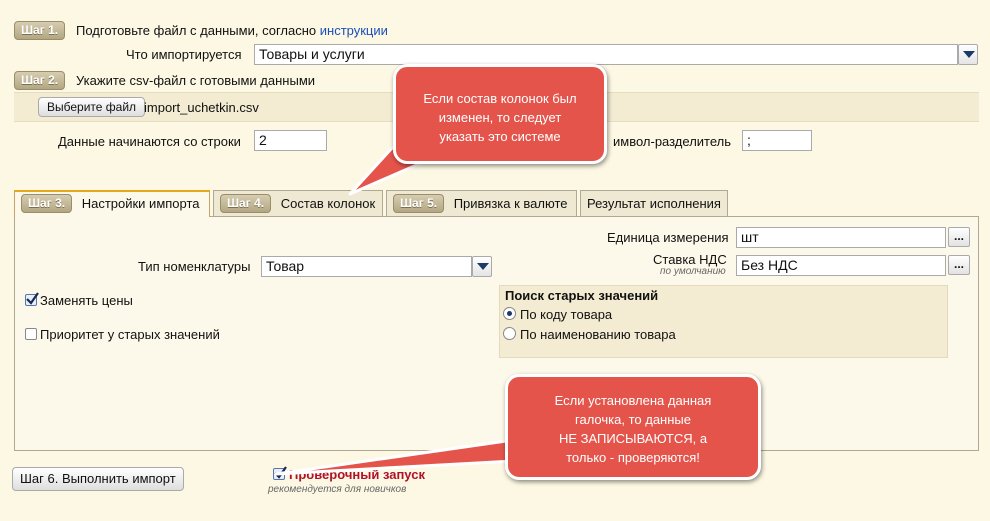 This screenshot has height=521, width=990. I want to click on tab-columns: Шаг 4. Состав колонок, so click(298, 203).